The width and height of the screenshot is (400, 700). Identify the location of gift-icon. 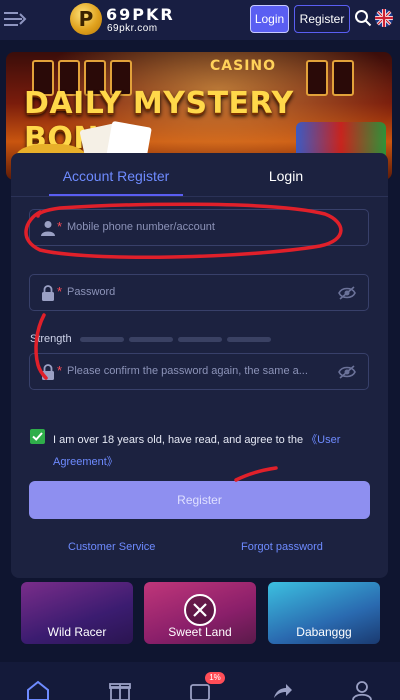
(120, 690).